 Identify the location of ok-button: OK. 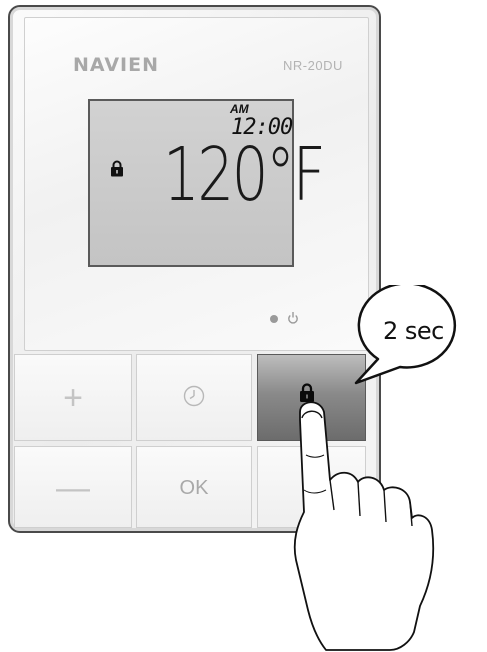
(194, 487).